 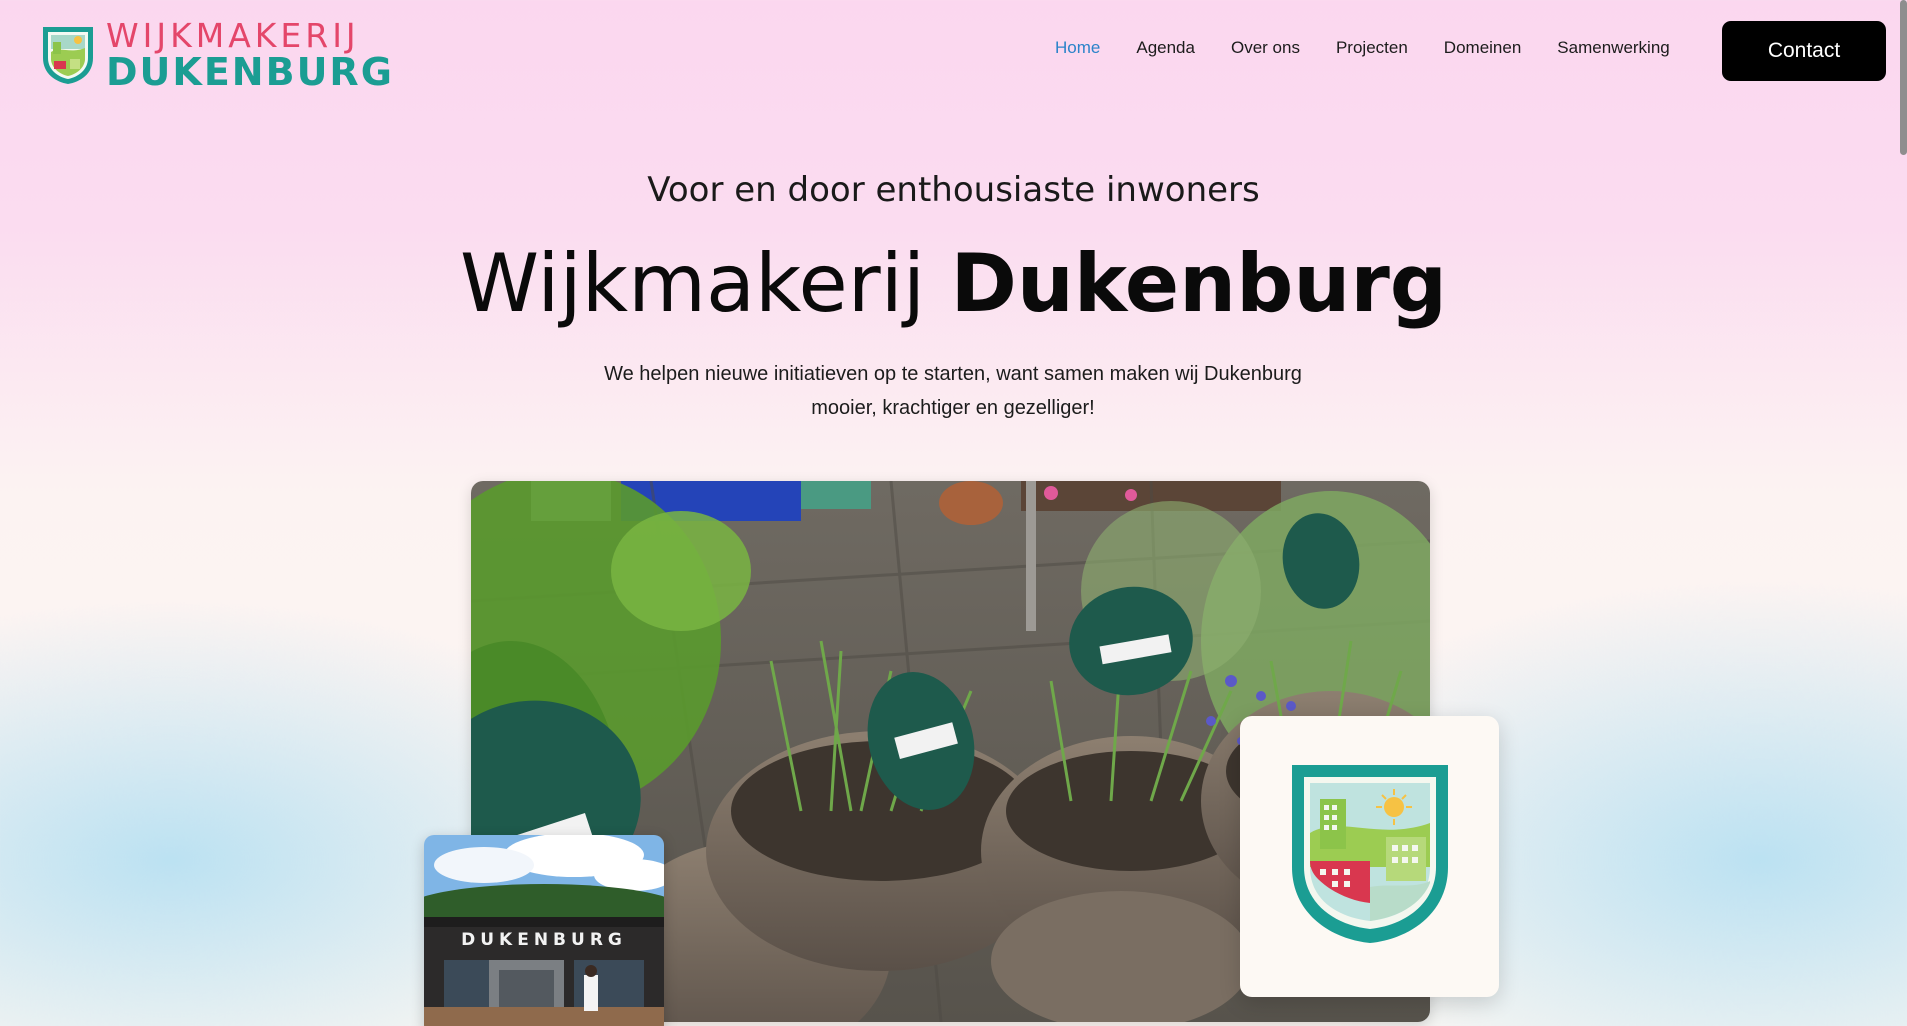 What do you see at coordinates (1613, 48) in the screenshot?
I see `nav-samenwerking: Samenwerking` at bounding box center [1613, 48].